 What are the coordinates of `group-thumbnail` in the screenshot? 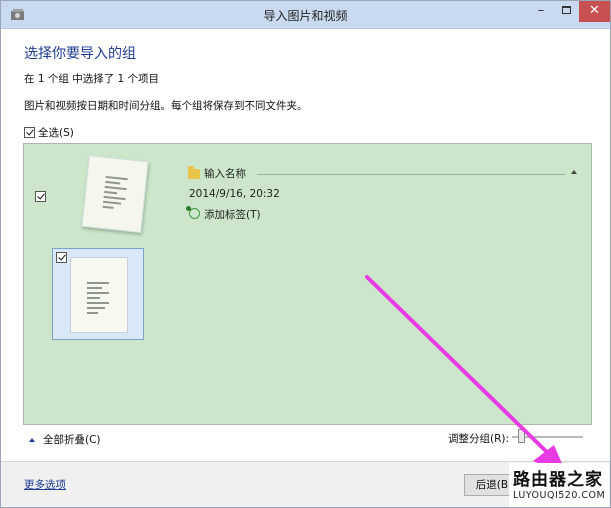 It's located at (115, 194).